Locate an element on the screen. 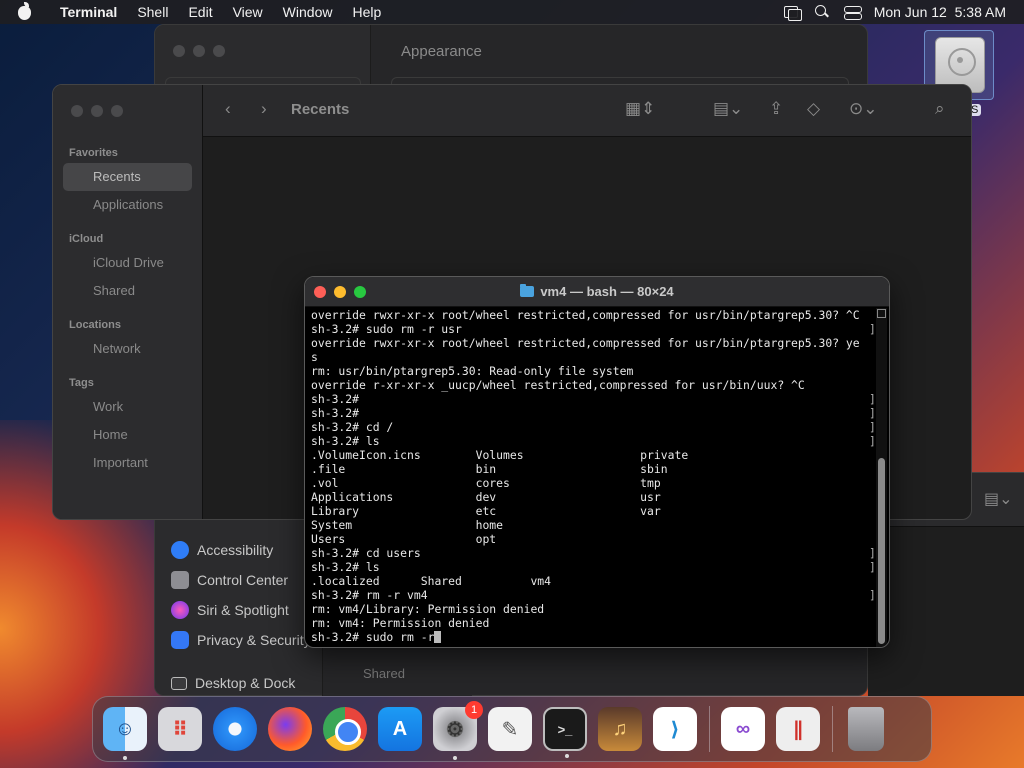 Image resolution: width=1024 pixels, height=768 pixels. sidebar-heading-tags: Tags is located at coordinates (81, 383).